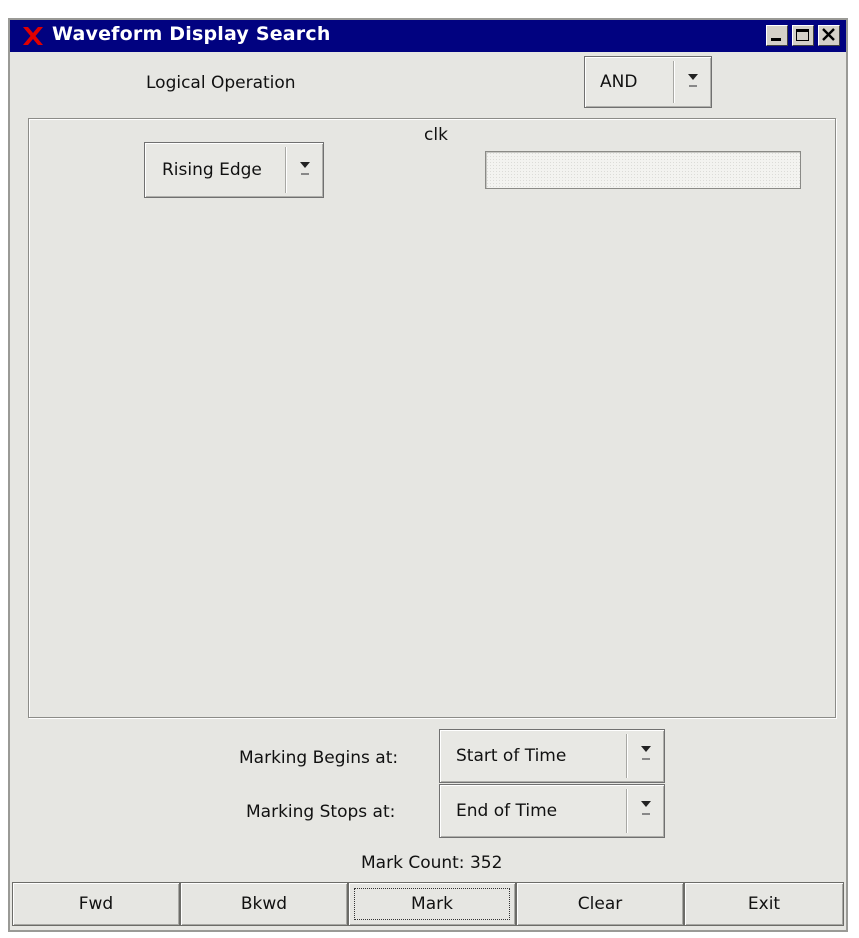 The height and width of the screenshot is (938, 859). What do you see at coordinates (319, 758) in the screenshot?
I see `marking-begins-label: Marking Begins at:` at bounding box center [319, 758].